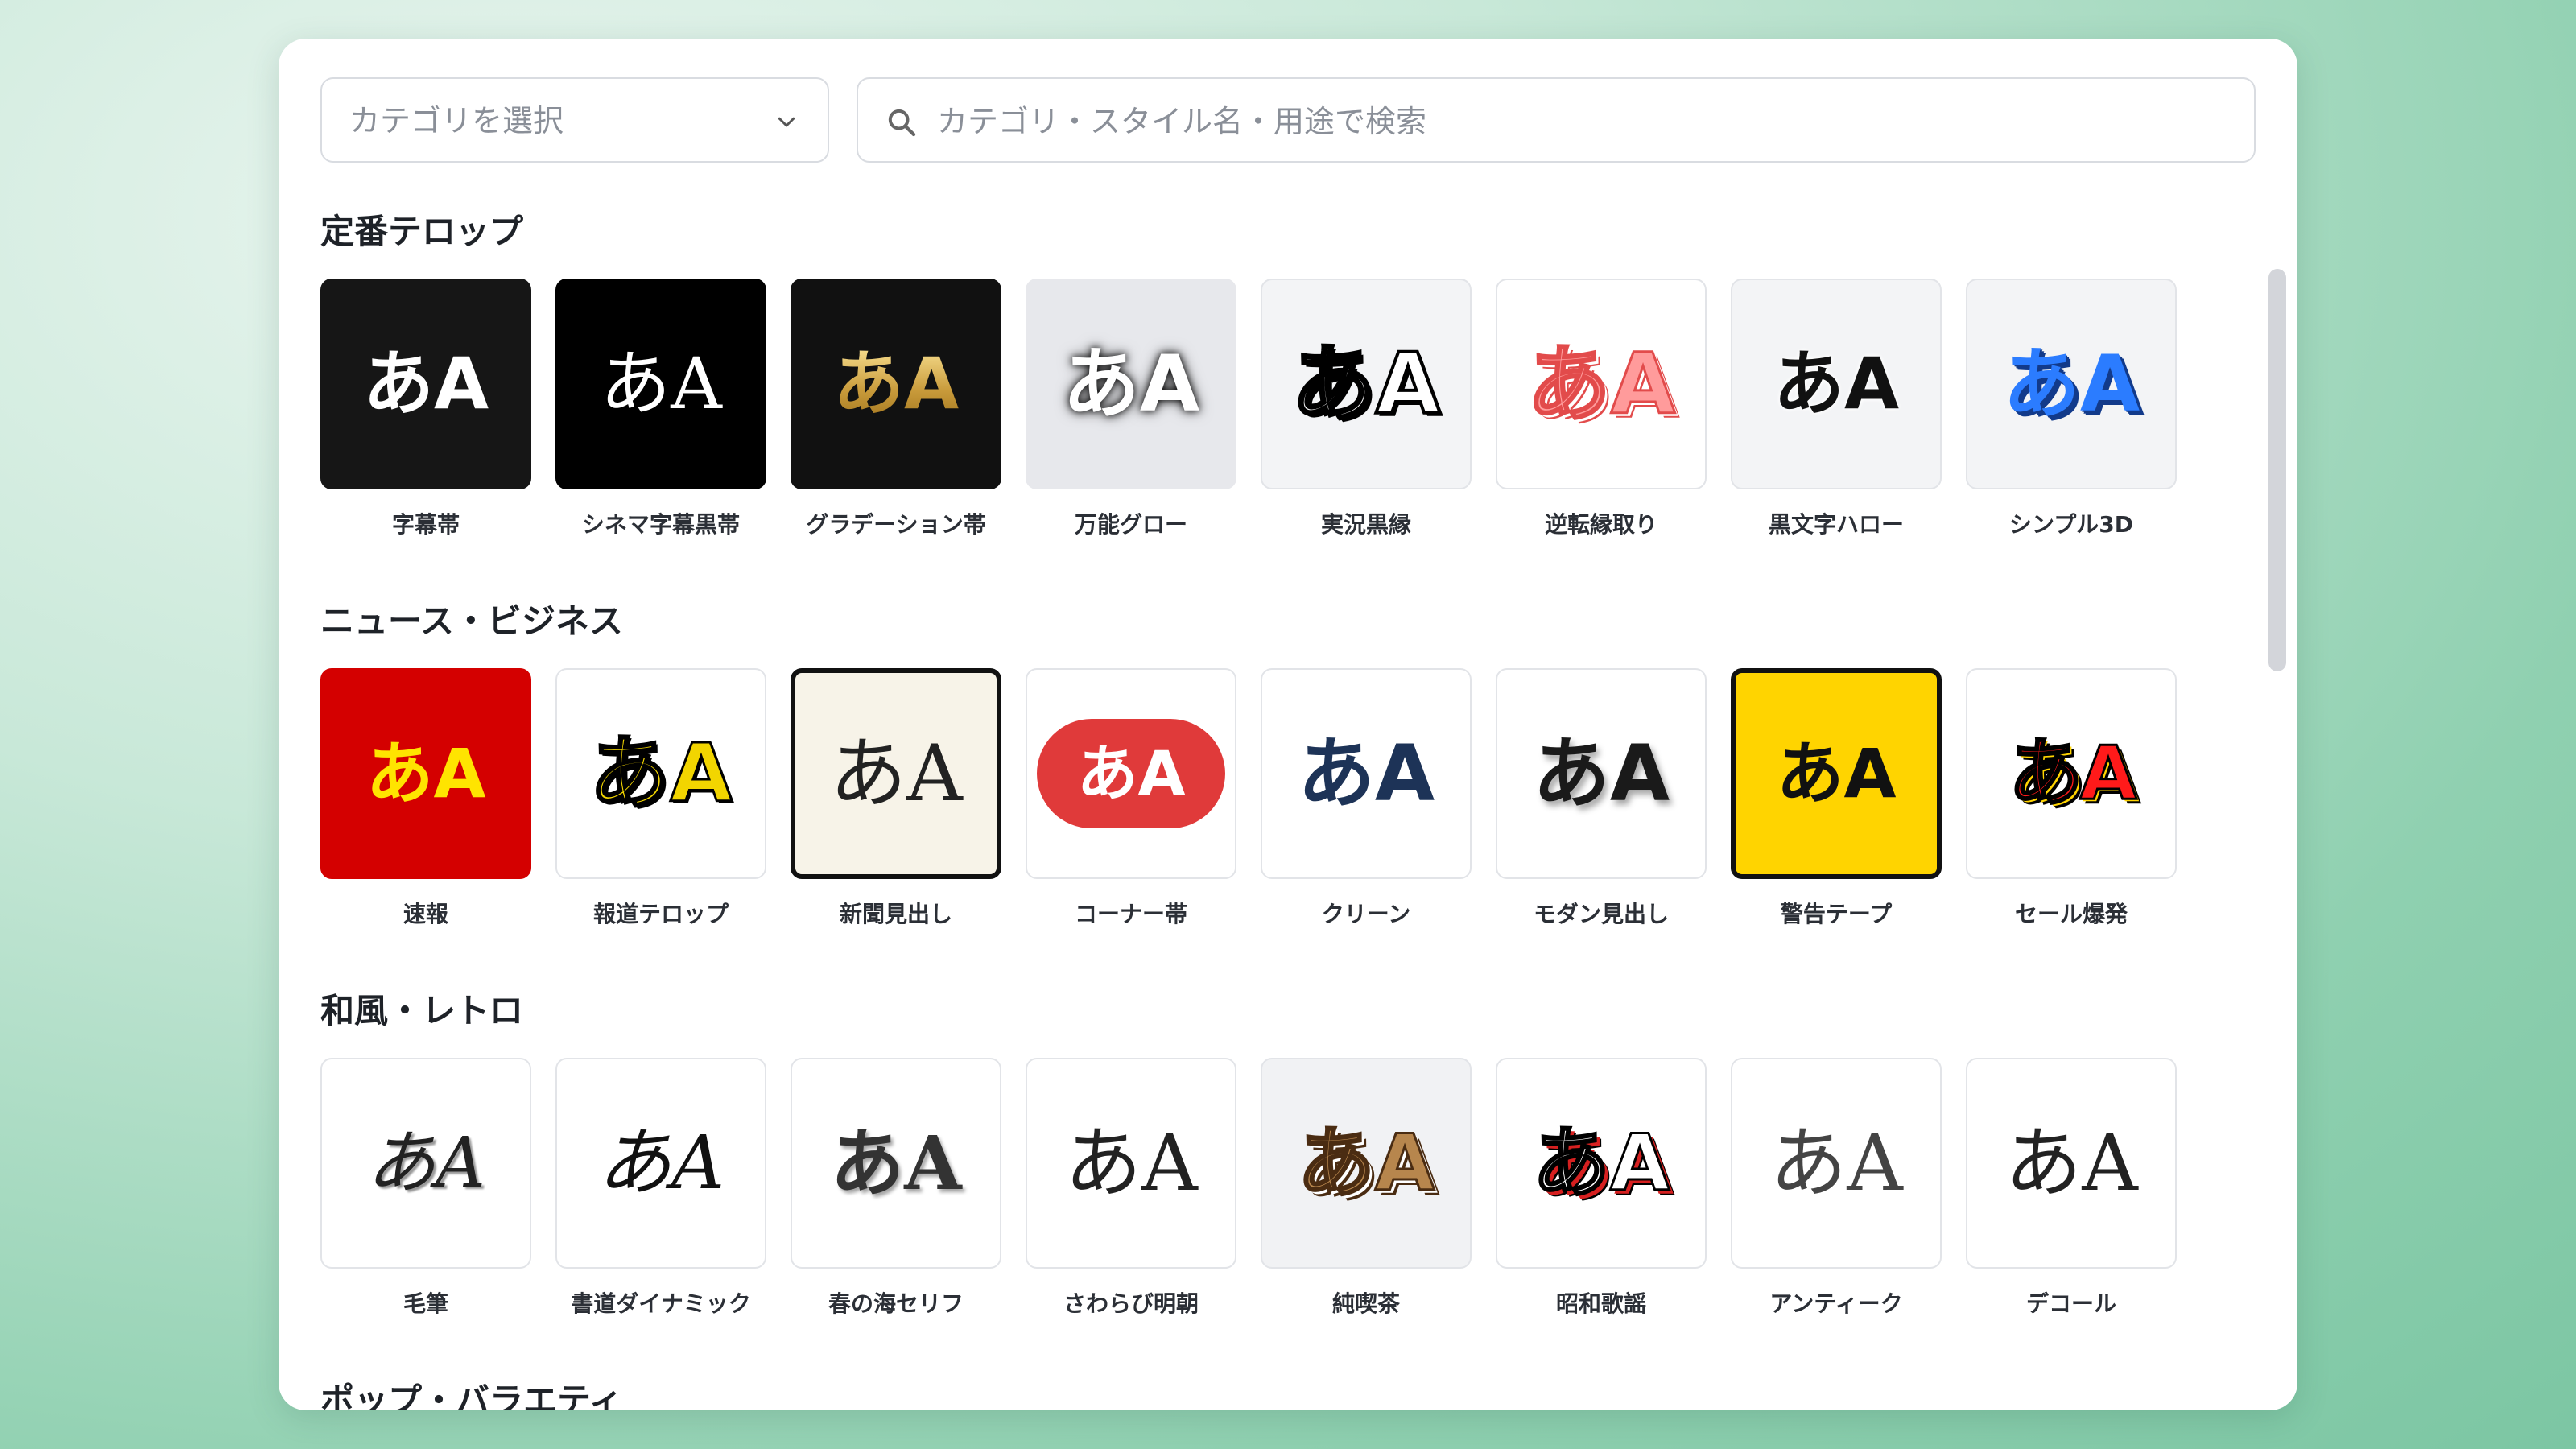 The height and width of the screenshot is (1449, 2576). Describe the element at coordinates (1276, 1389) in the screenshot. I see `section-pop-variety: ポップ・バラエティ` at that location.